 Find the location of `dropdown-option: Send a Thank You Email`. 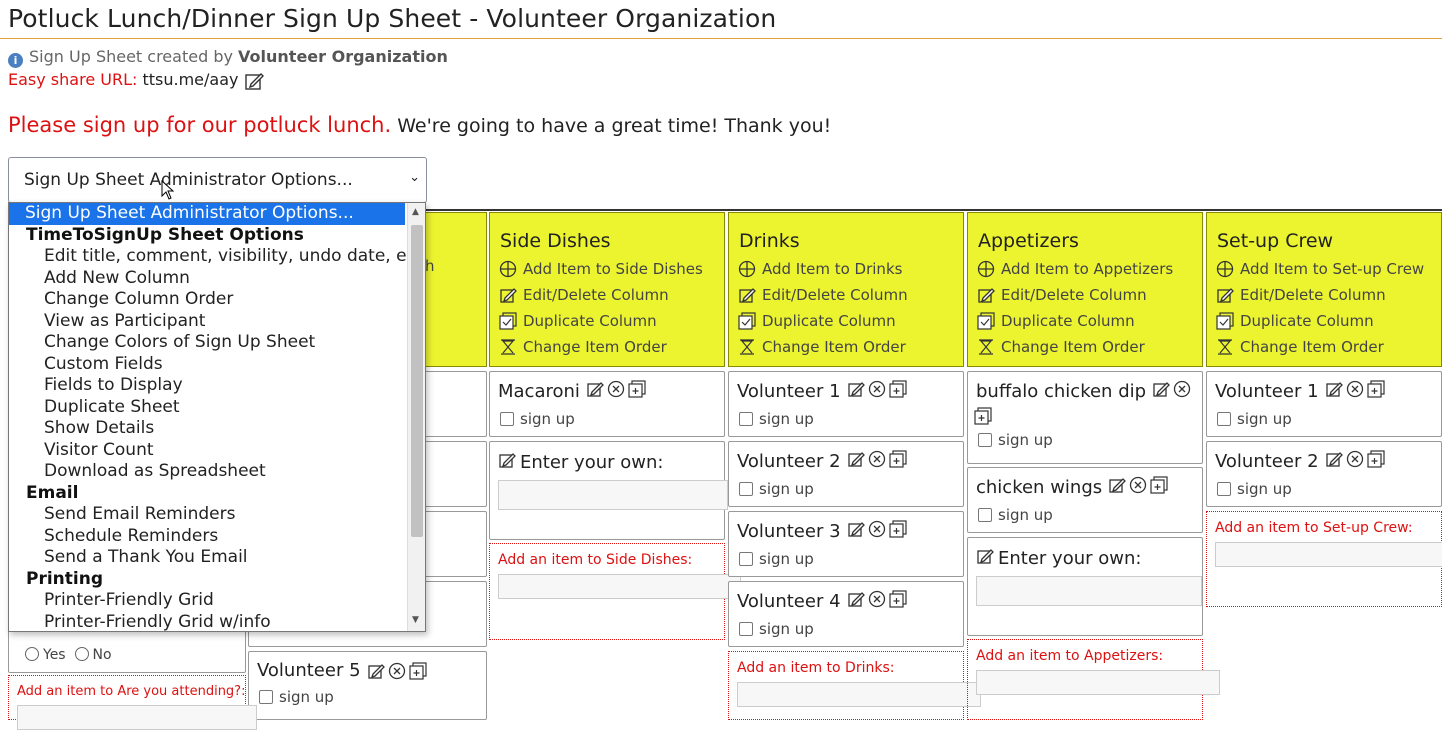

dropdown-option: Send a Thank You Email is located at coordinates (217, 558).